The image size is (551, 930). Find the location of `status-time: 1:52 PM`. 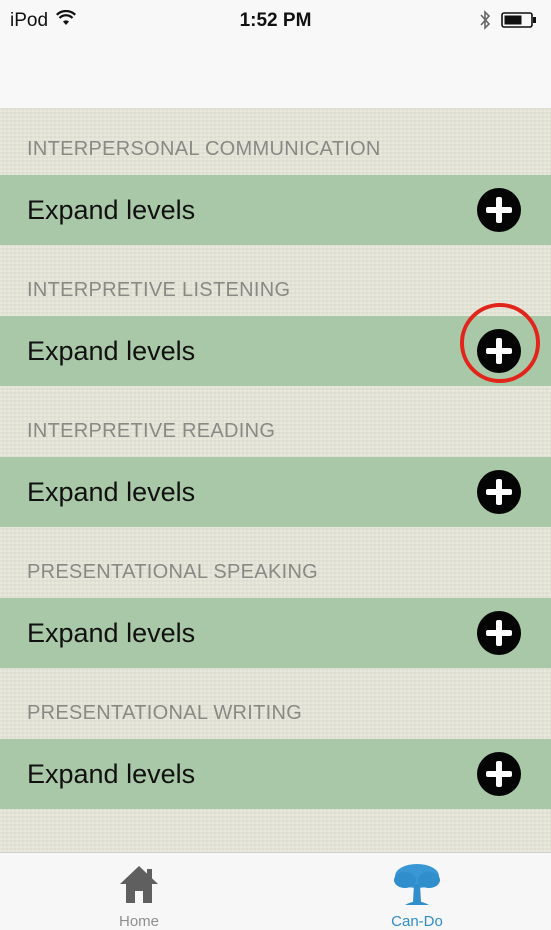

status-time: 1:52 PM is located at coordinates (275, 20).